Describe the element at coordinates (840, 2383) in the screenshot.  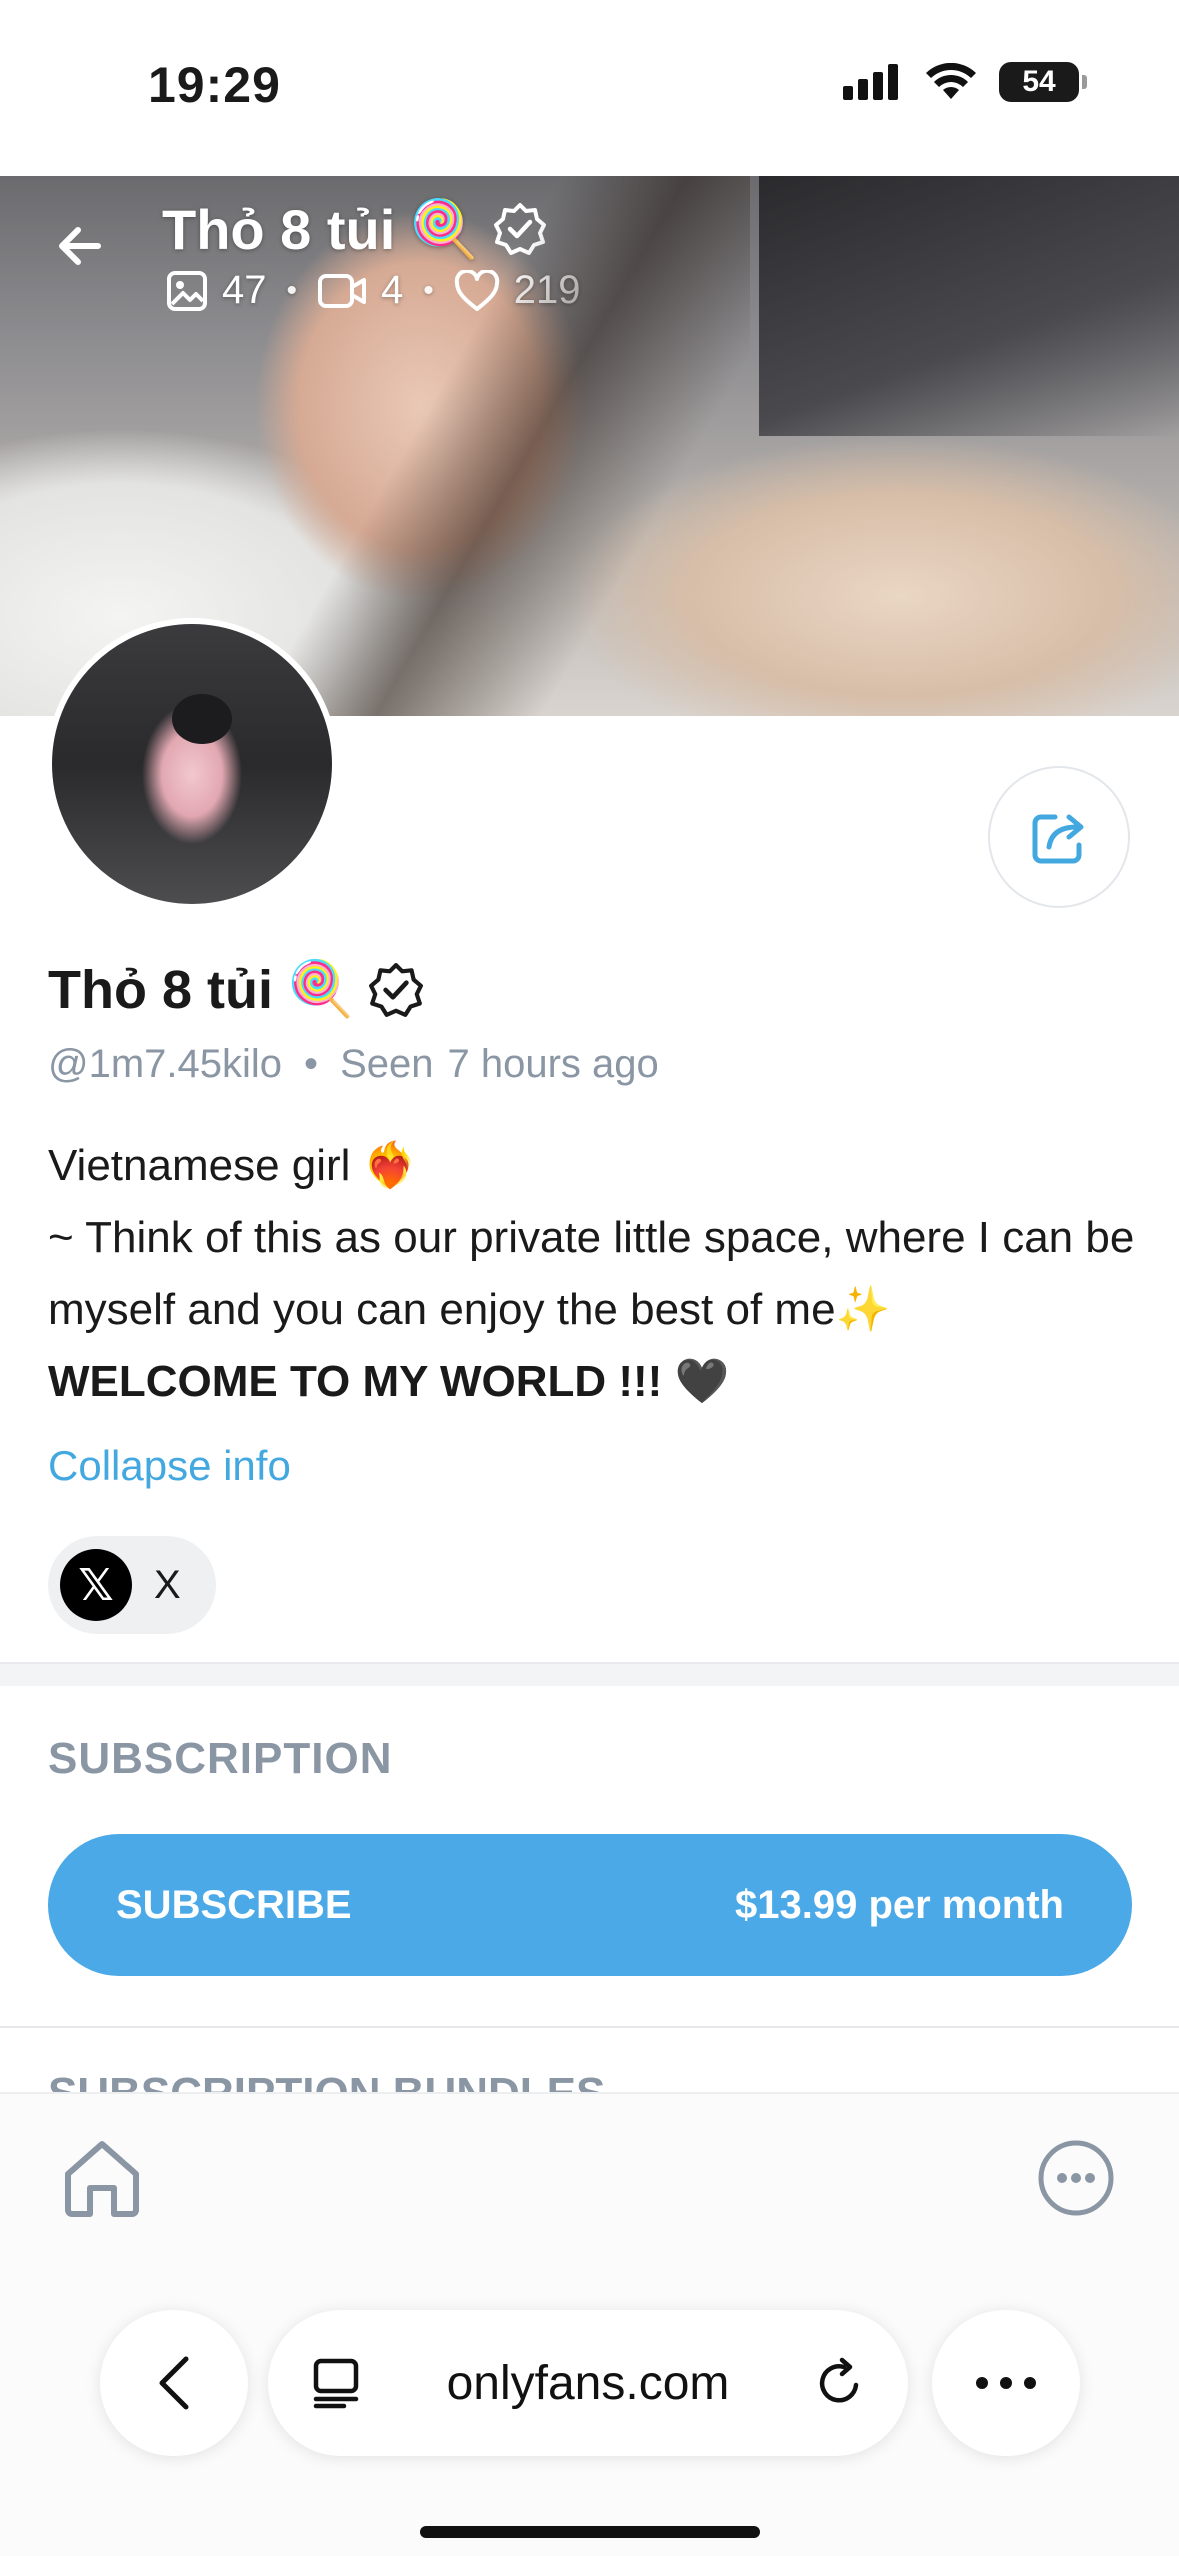
I see `reload-icon` at that location.